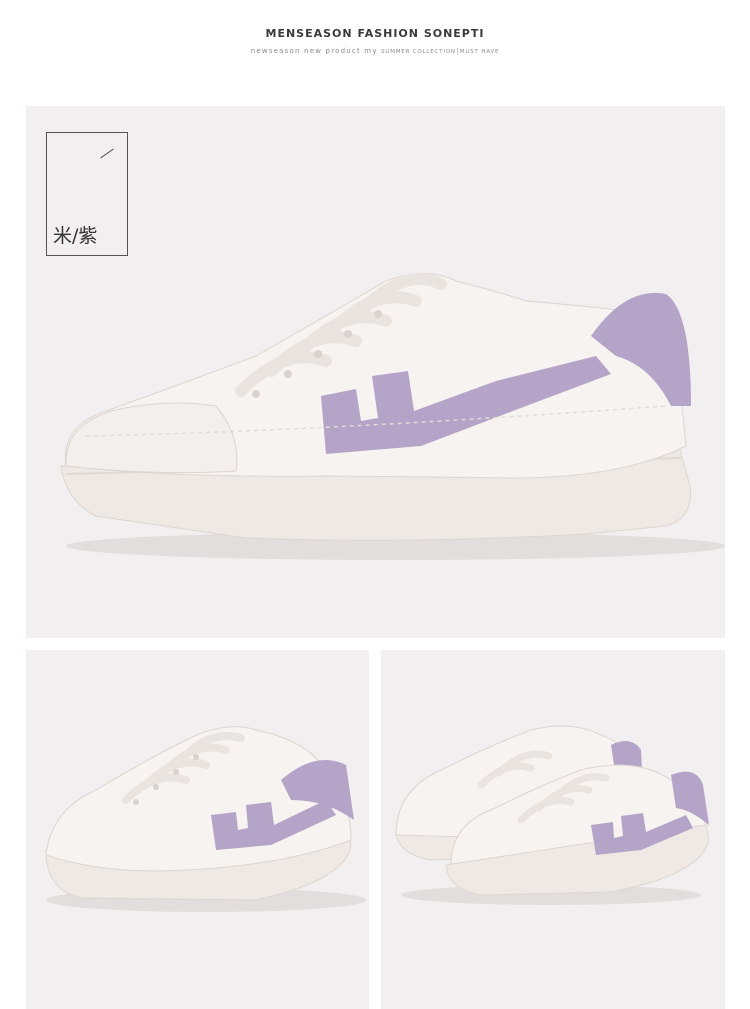 The image size is (750, 1009). I want to click on brand-subtitle-main: newseason new product my, so click(314, 51).